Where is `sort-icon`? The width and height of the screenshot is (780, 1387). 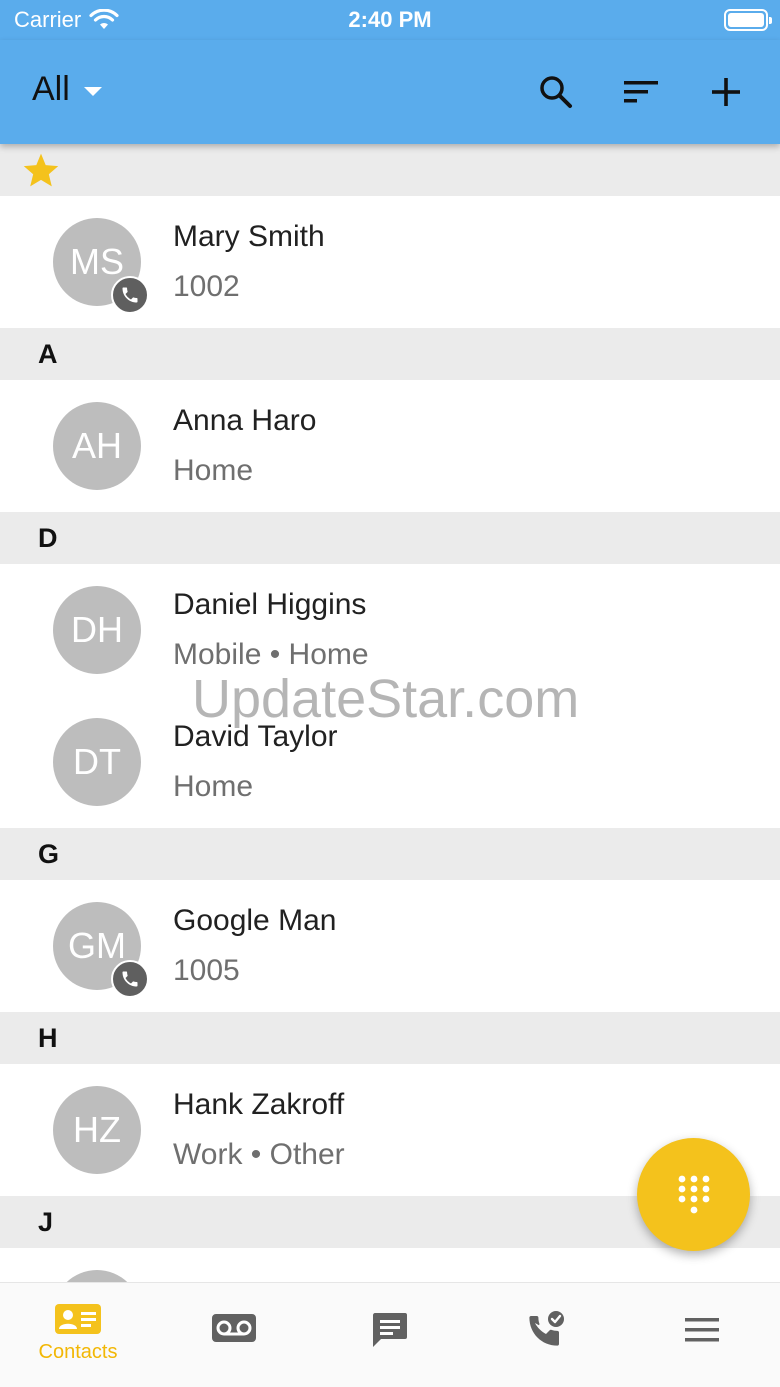
sort-icon is located at coordinates (641, 92).